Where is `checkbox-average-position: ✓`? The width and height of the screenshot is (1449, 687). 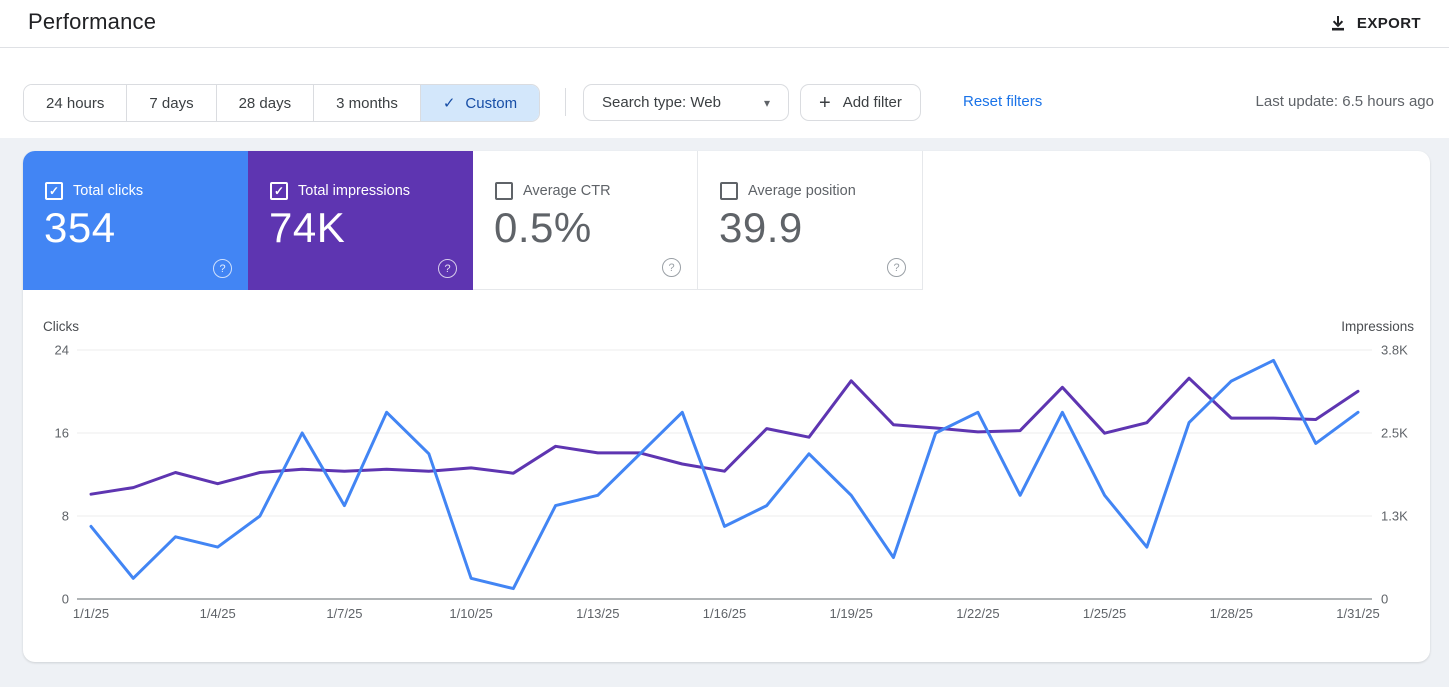 checkbox-average-position: ✓ is located at coordinates (729, 191).